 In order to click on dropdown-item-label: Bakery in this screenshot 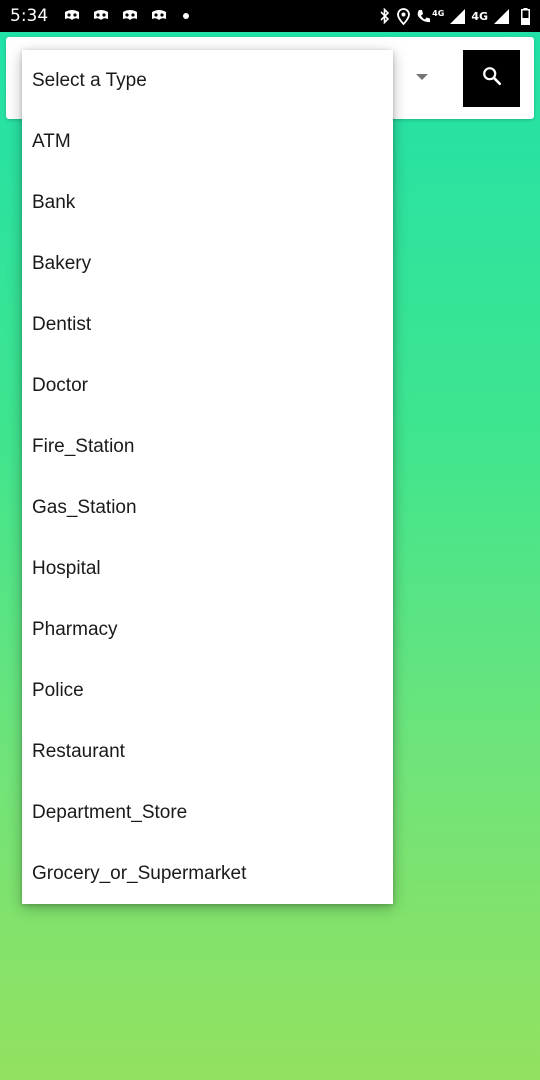, I will do `click(62, 263)`.